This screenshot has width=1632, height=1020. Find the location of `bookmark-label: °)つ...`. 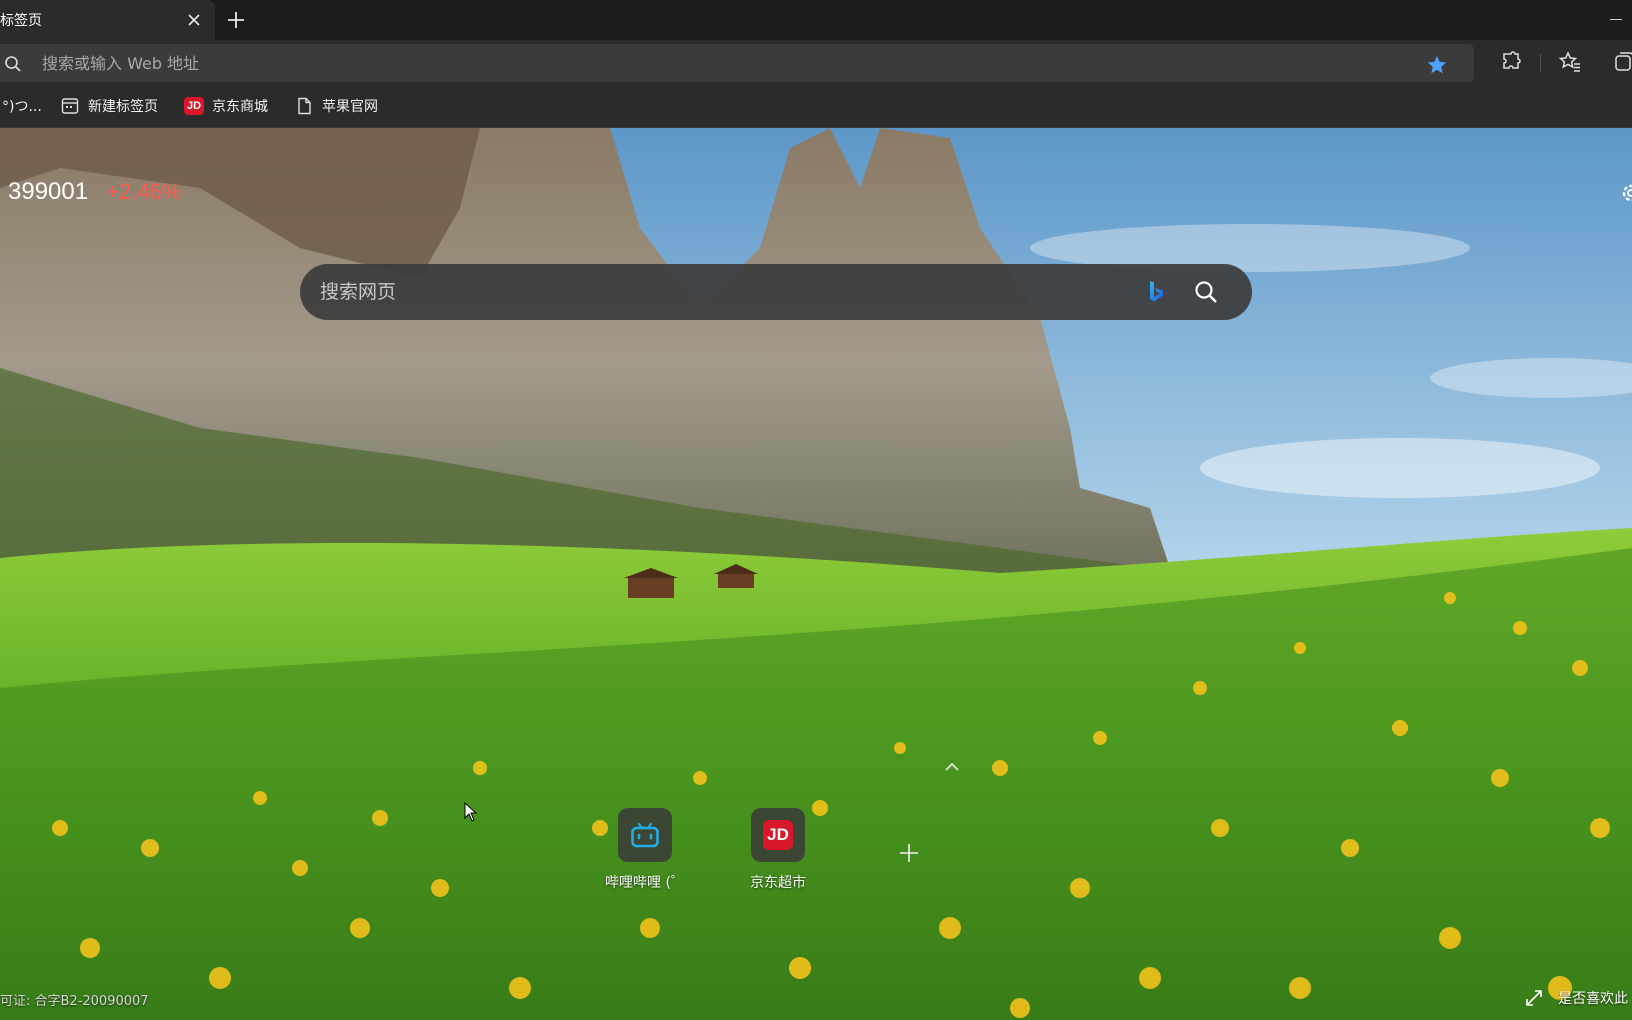

bookmark-label: °)つ... is located at coordinates (22, 107).